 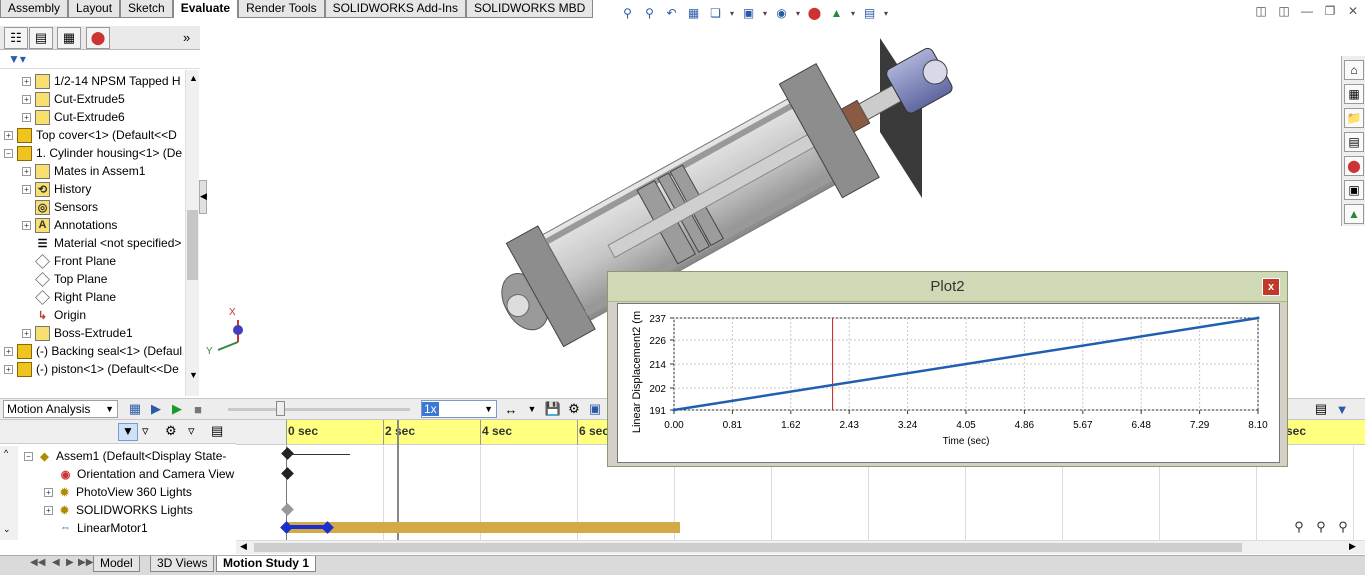 What do you see at coordinates (947, 287) in the screenshot?
I see `plot-title: Plot2` at bounding box center [947, 287].